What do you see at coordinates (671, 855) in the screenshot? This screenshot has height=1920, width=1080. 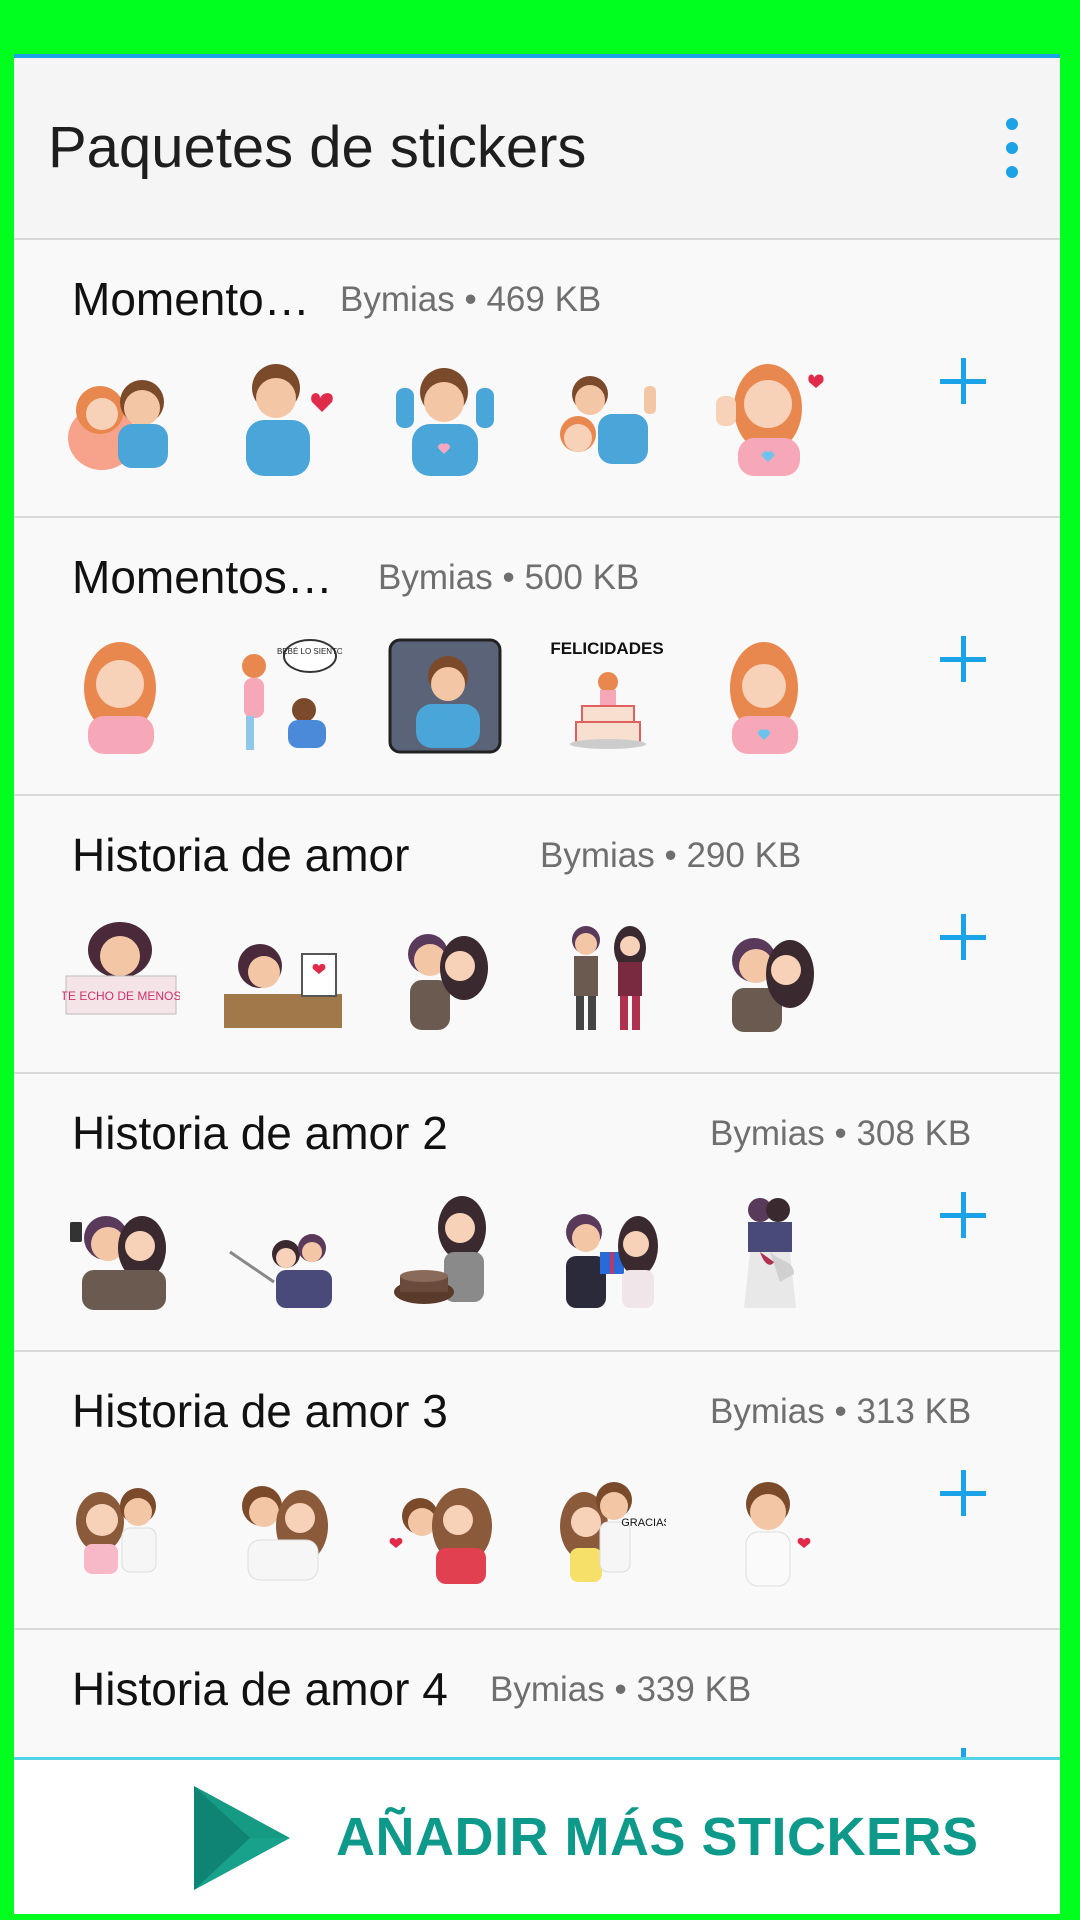 I see `pack-meta: Bymias • 290 KB` at bounding box center [671, 855].